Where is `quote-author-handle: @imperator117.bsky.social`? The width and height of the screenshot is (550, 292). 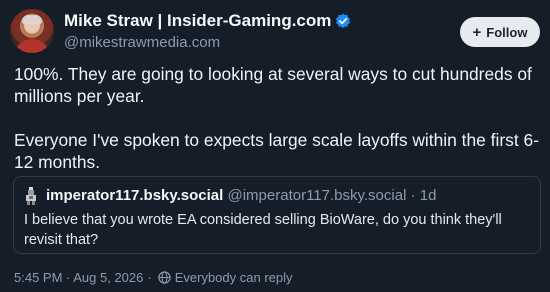 quote-author-handle: @imperator117.bsky.social is located at coordinates (317, 195).